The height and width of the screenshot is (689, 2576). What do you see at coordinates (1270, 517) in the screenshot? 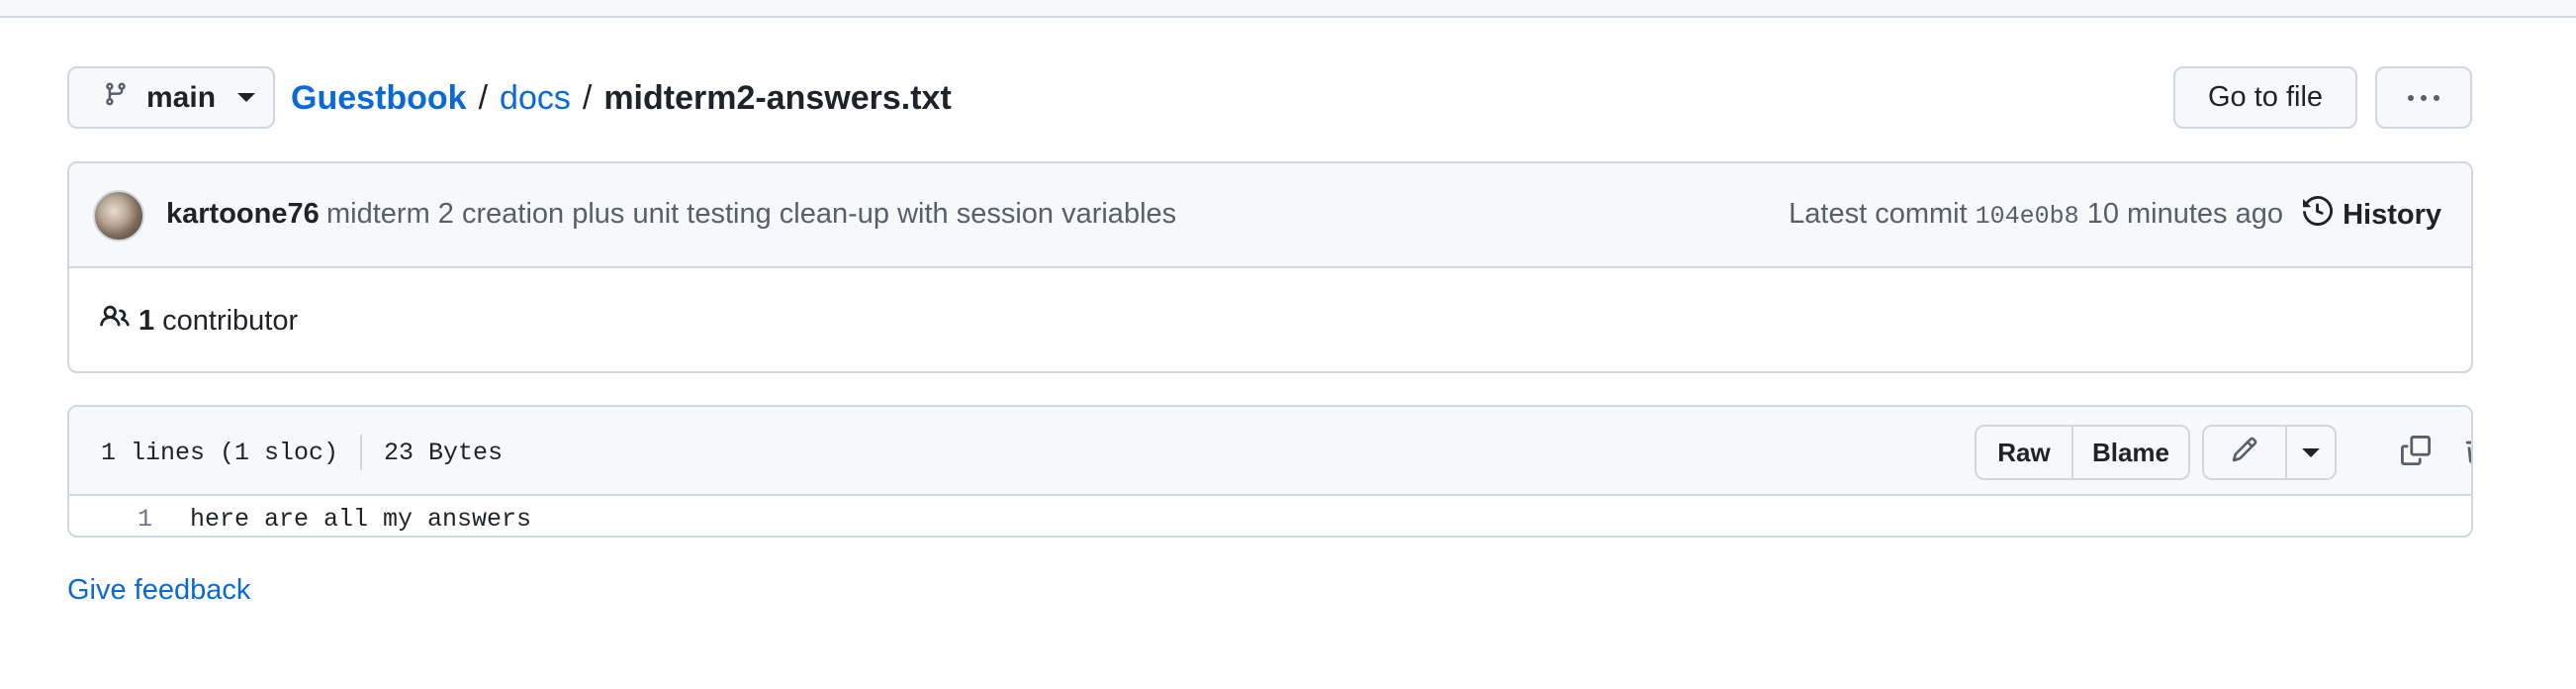
I see `code-line: 1 here are all my answers` at bounding box center [1270, 517].